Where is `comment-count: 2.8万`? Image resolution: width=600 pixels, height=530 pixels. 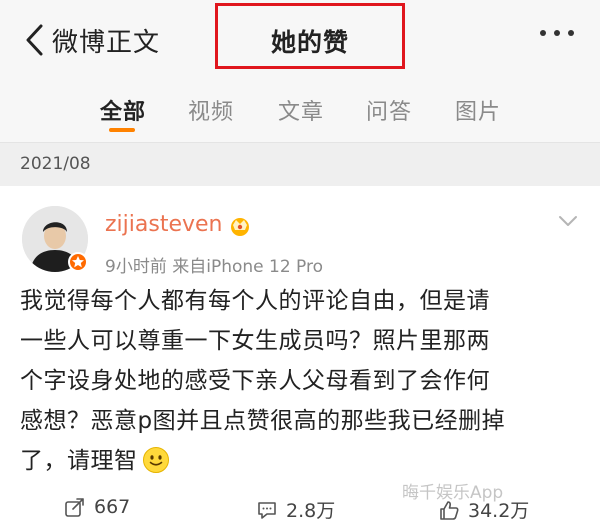
comment-count: 2.8万 is located at coordinates (311, 511).